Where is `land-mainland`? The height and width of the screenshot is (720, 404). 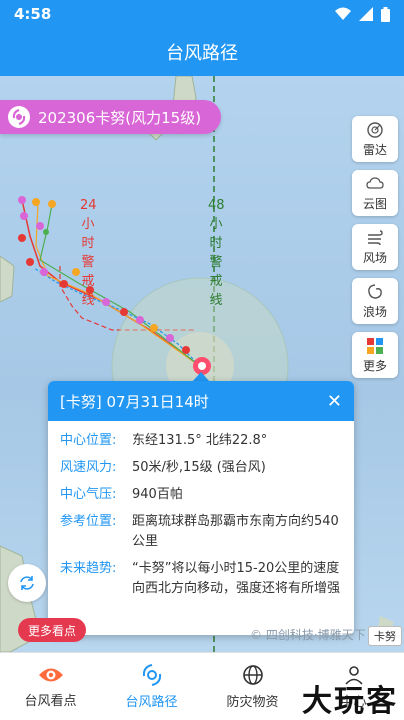
land-mainland is located at coordinates (7, 279).